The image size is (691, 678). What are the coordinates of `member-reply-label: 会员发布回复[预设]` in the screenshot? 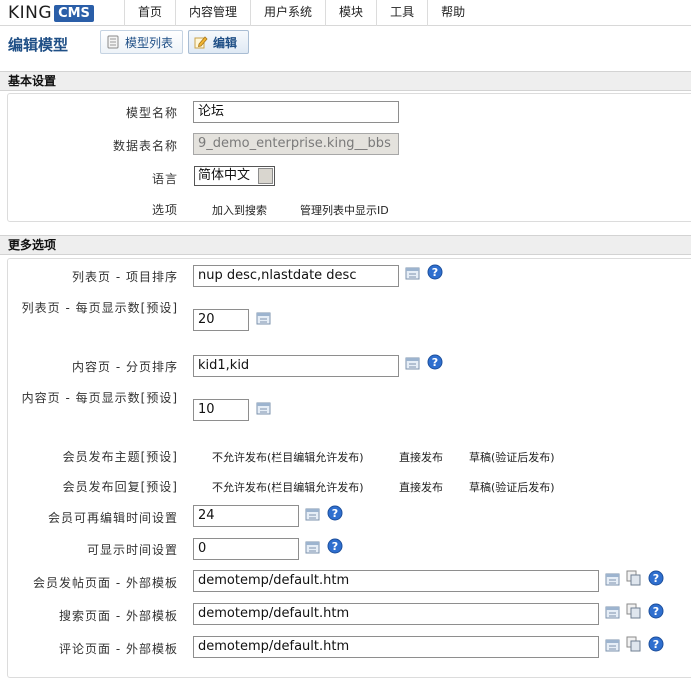 It's located at (120, 487).